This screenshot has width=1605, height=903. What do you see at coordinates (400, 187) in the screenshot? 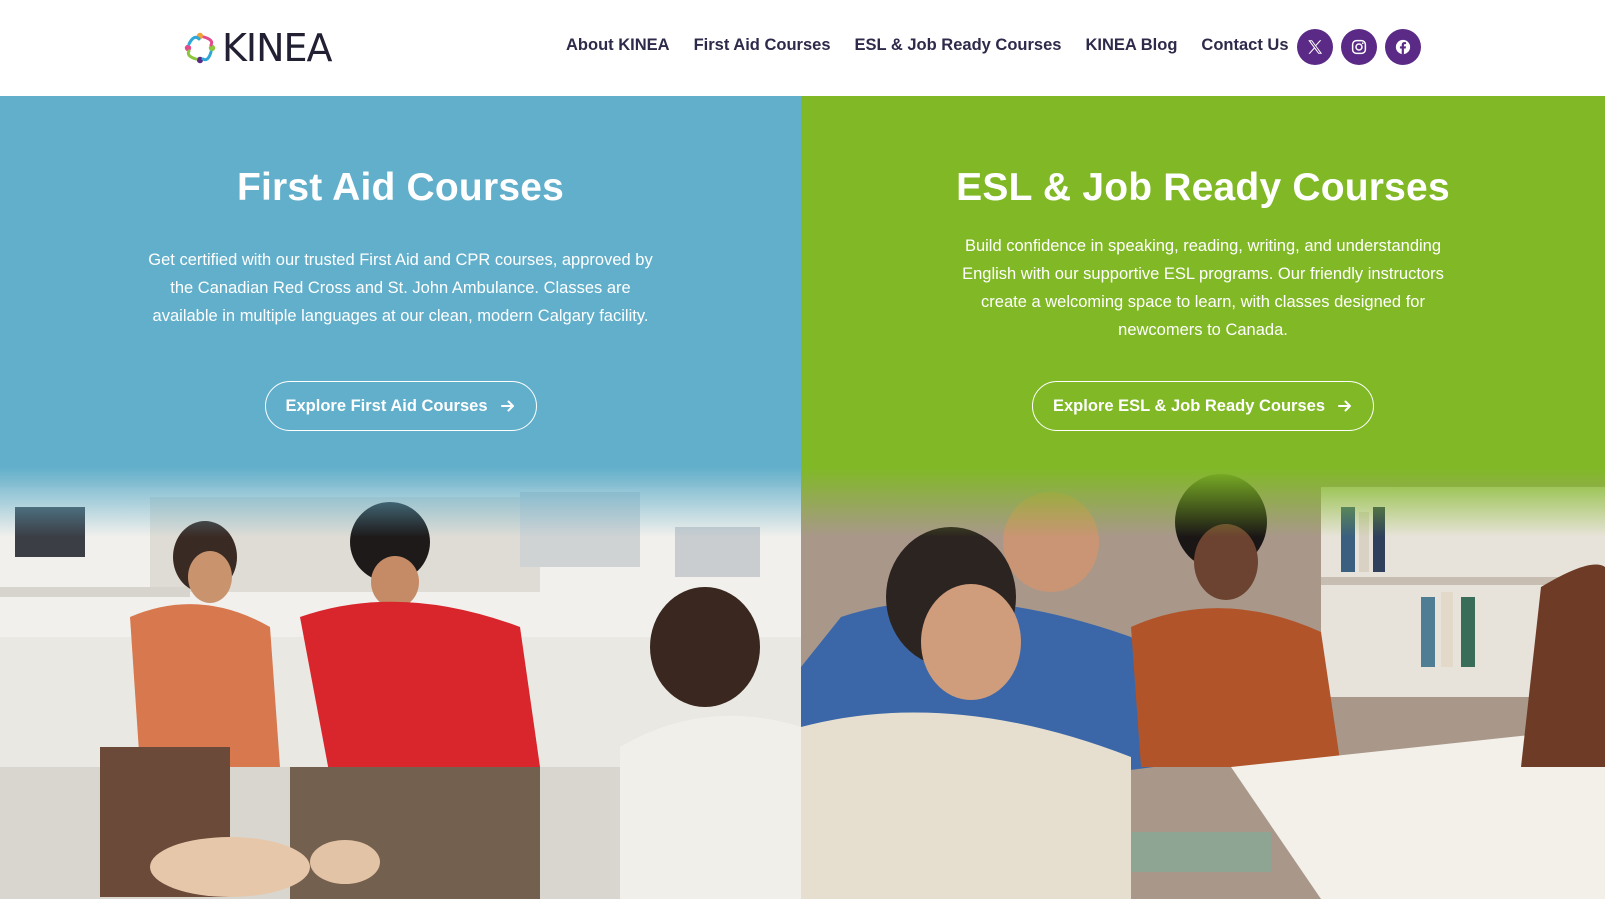
I see `first-aid-title: First Aid Courses` at bounding box center [400, 187].